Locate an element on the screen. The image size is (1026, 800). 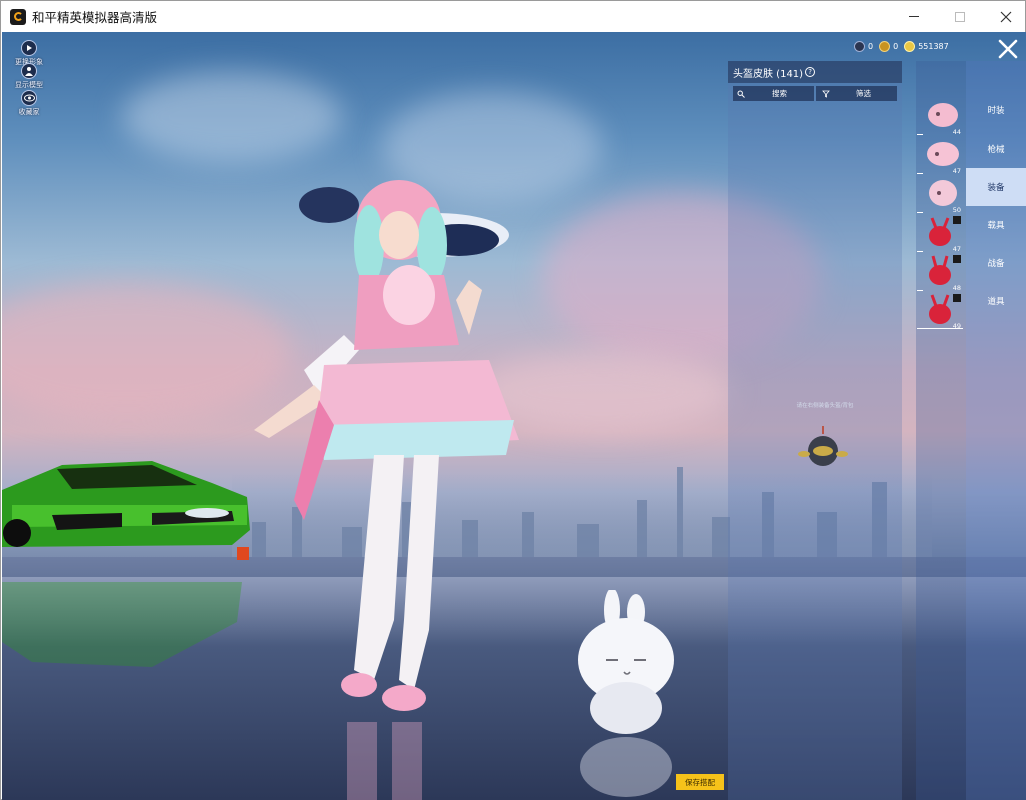
item-pink-helmet: 50 is located at coordinates (940, 194).